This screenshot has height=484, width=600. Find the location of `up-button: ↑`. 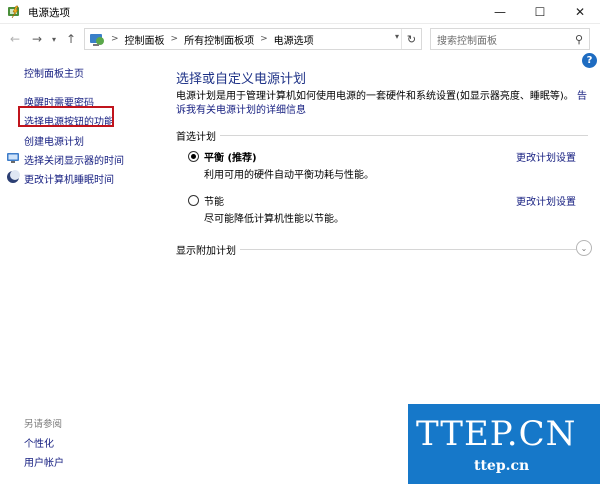

up-button: ↑ is located at coordinates (71, 39).